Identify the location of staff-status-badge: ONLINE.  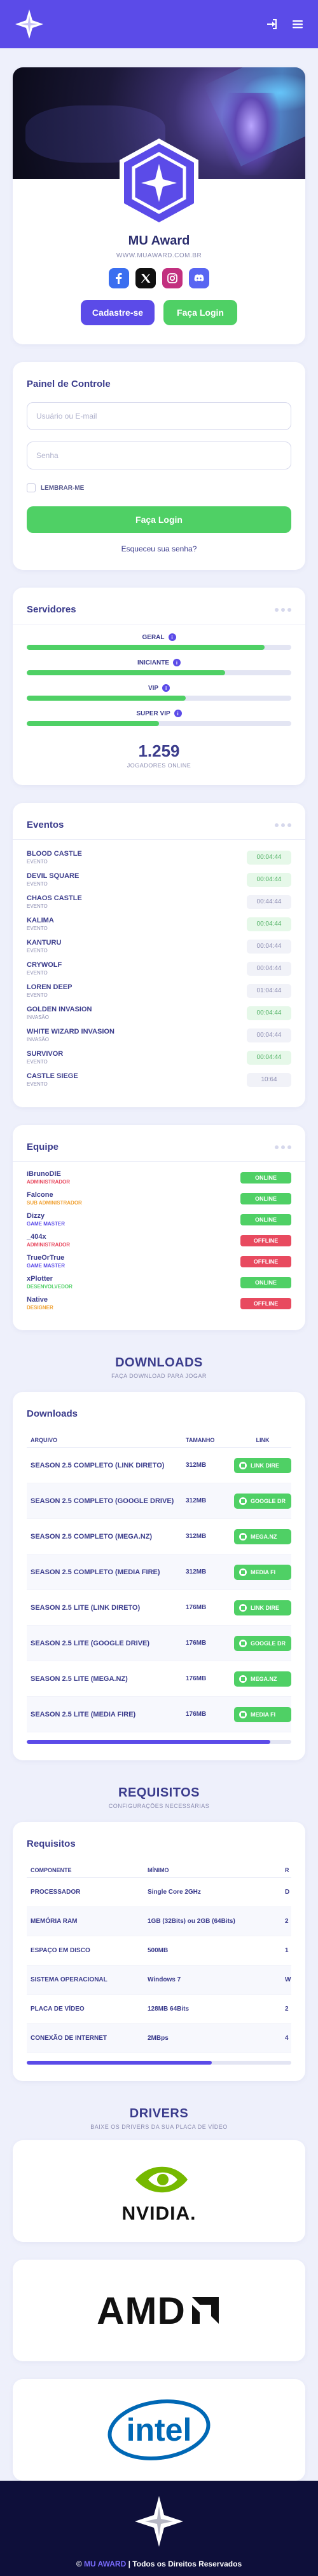
(266, 1177).